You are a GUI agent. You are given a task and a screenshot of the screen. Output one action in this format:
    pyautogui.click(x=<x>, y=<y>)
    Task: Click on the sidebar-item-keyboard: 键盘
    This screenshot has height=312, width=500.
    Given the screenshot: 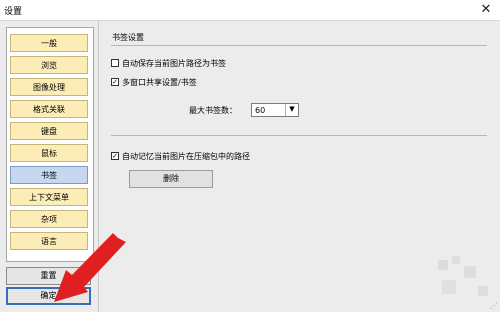 What is the action you would take?
    pyautogui.click(x=49, y=131)
    